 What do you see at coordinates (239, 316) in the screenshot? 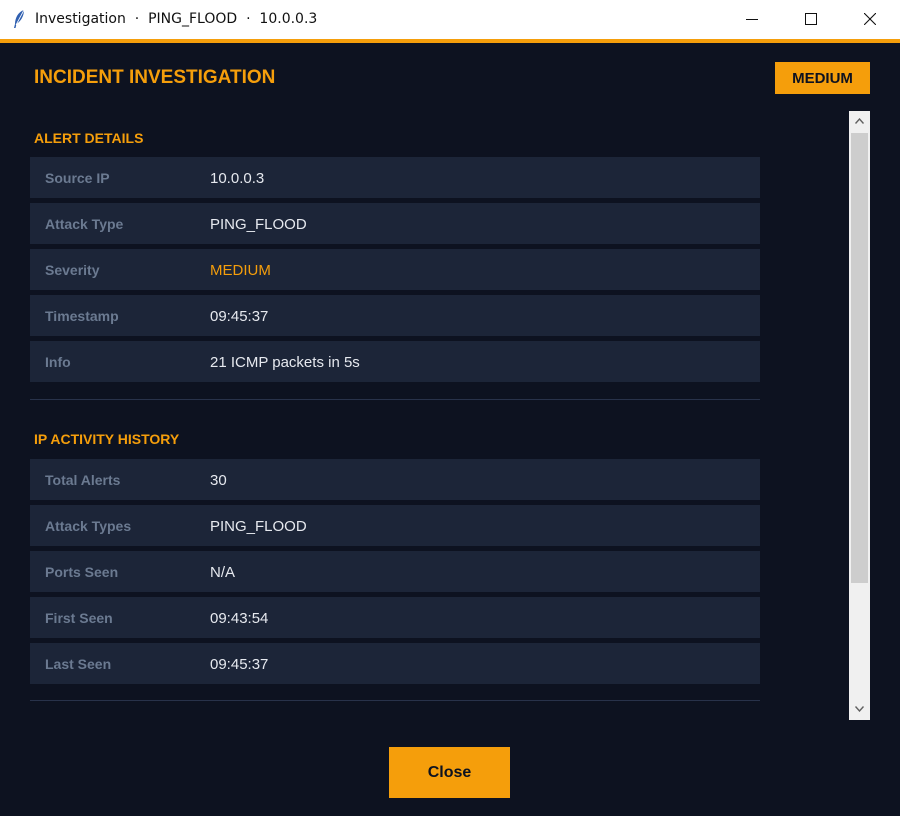
I see `detail-value: 09:45:37` at bounding box center [239, 316].